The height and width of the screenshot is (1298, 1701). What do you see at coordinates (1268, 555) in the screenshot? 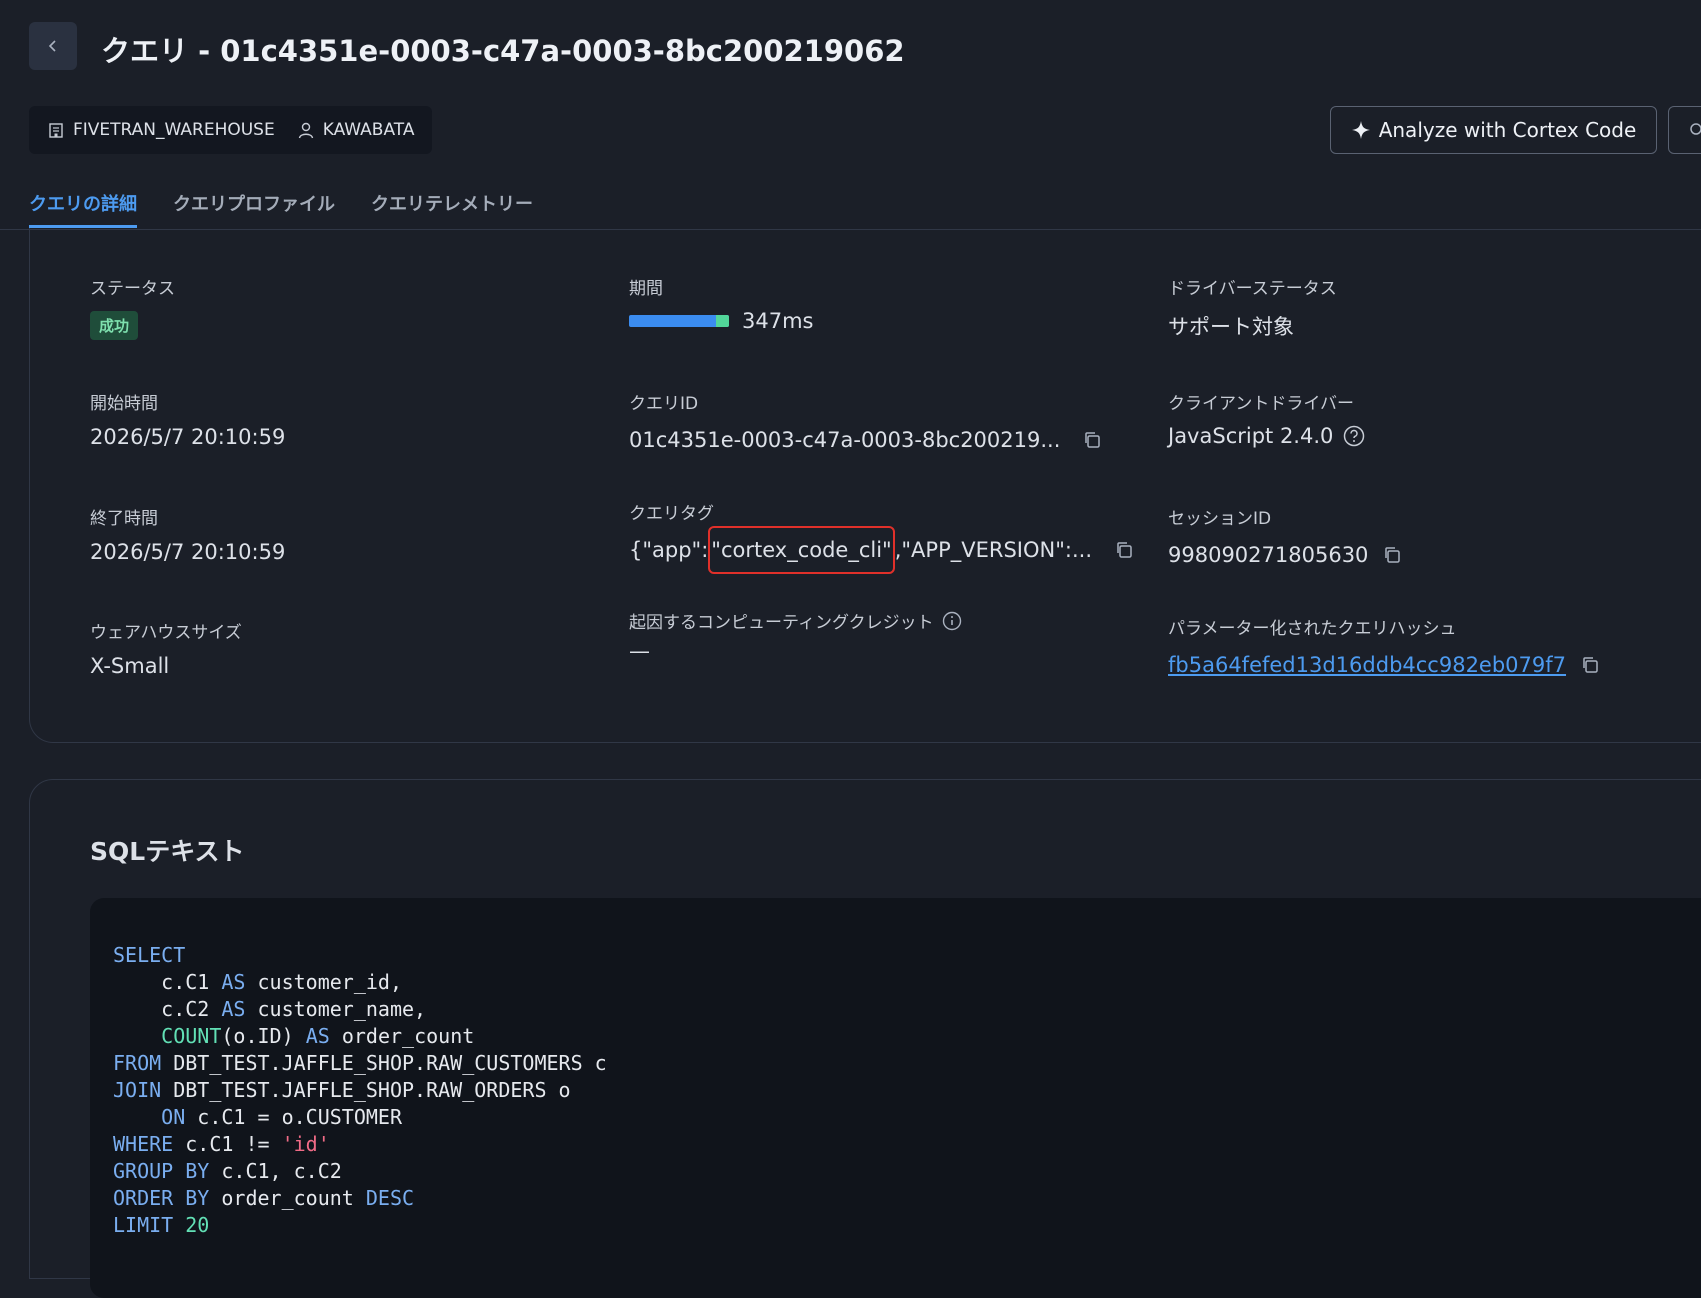
I see `session-id-value: 998090271805630` at bounding box center [1268, 555].